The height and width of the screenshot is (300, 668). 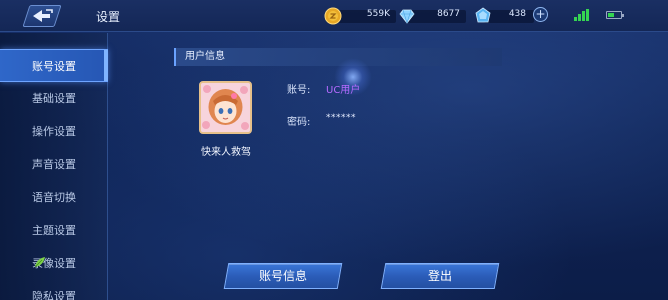 What do you see at coordinates (54, 290) in the screenshot?
I see `sidebar-item-privacy: 隐私设置` at bounding box center [54, 290].